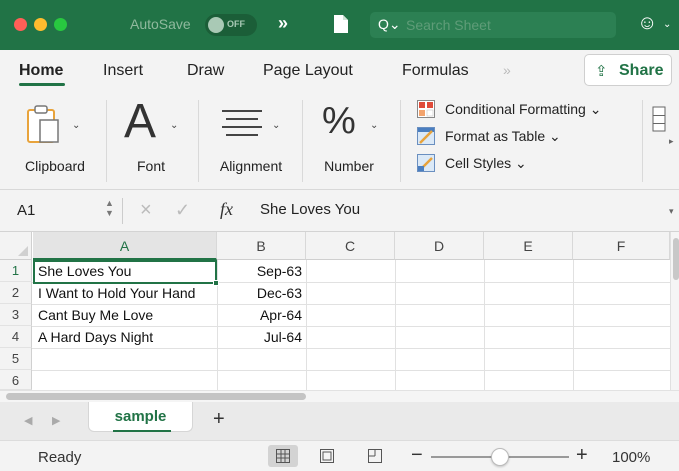 The height and width of the screenshot is (471, 679). What do you see at coordinates (156, 396) in the screenshot?
I see `horizontal-scroll-thumb` at bounding box center [156, 396].